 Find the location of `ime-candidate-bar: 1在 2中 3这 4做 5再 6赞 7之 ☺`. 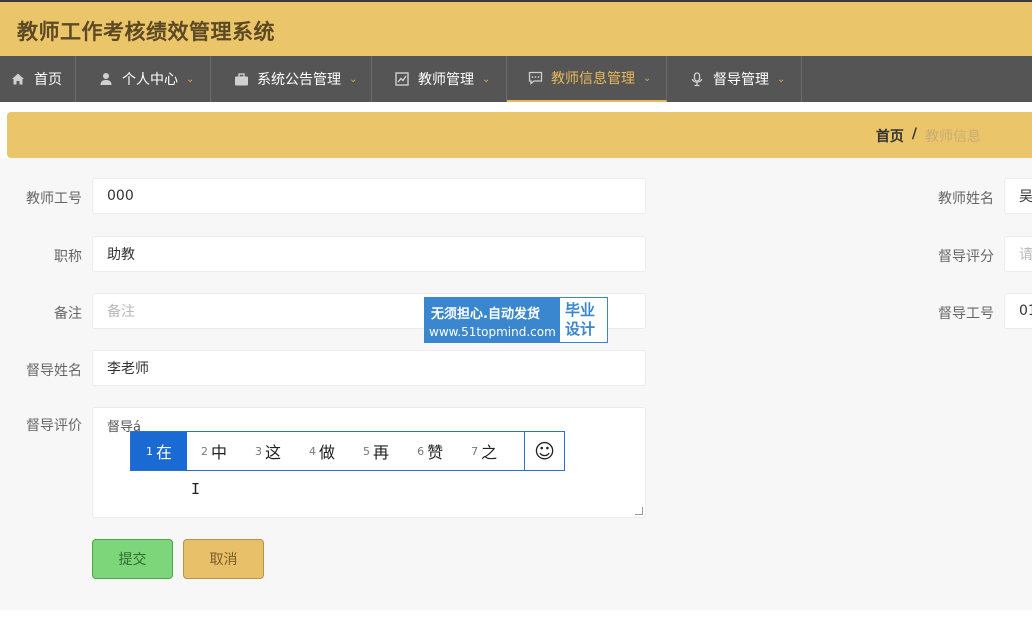

ime-candidate-bar: 1在 2中 3这 4做 5再 6赞 7之 ☺ is located at coordinates (347, 451).